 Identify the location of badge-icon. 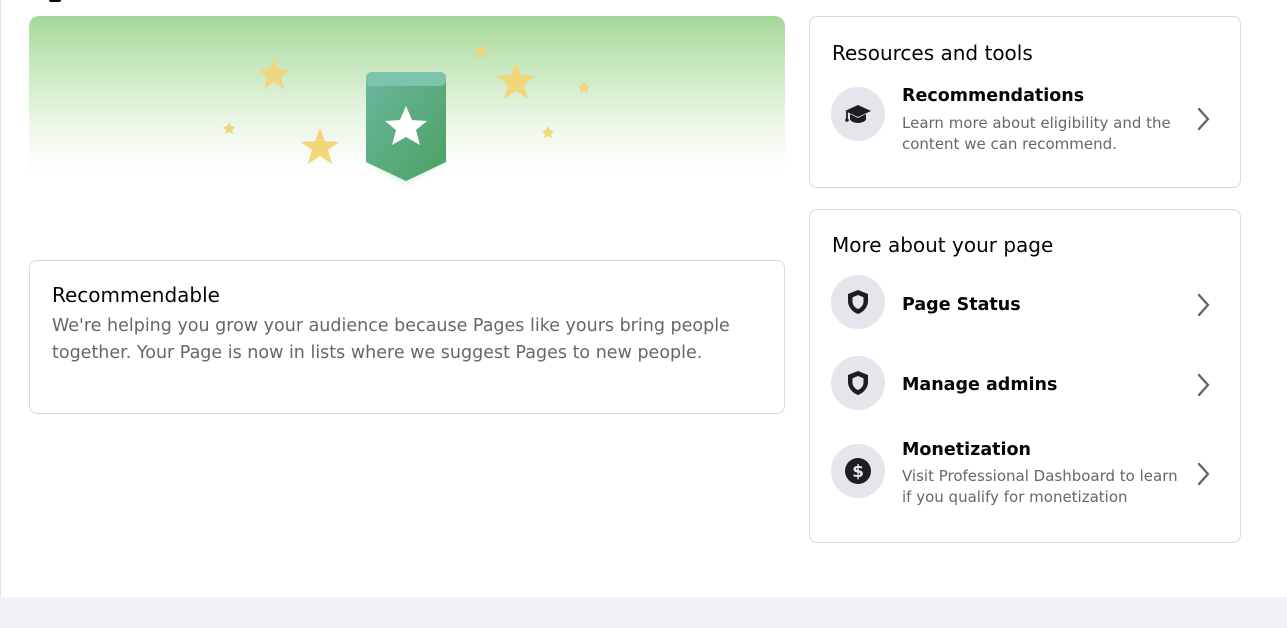
(406, 126).